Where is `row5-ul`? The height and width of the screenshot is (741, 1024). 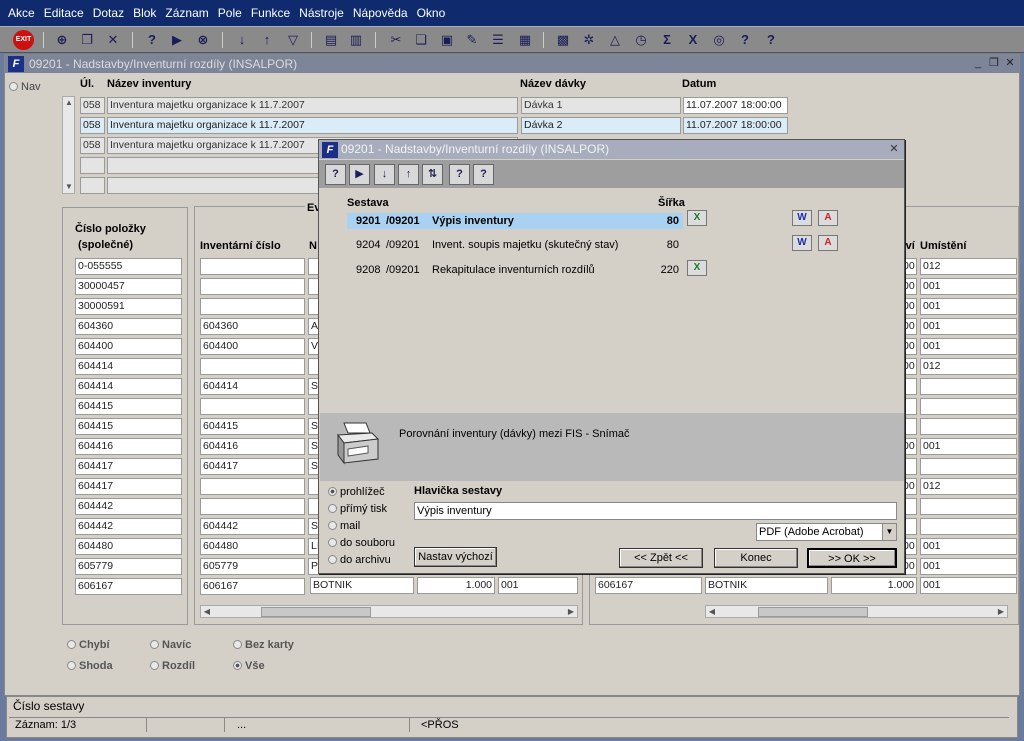
row5-ul is located at coordinates (92, 185).